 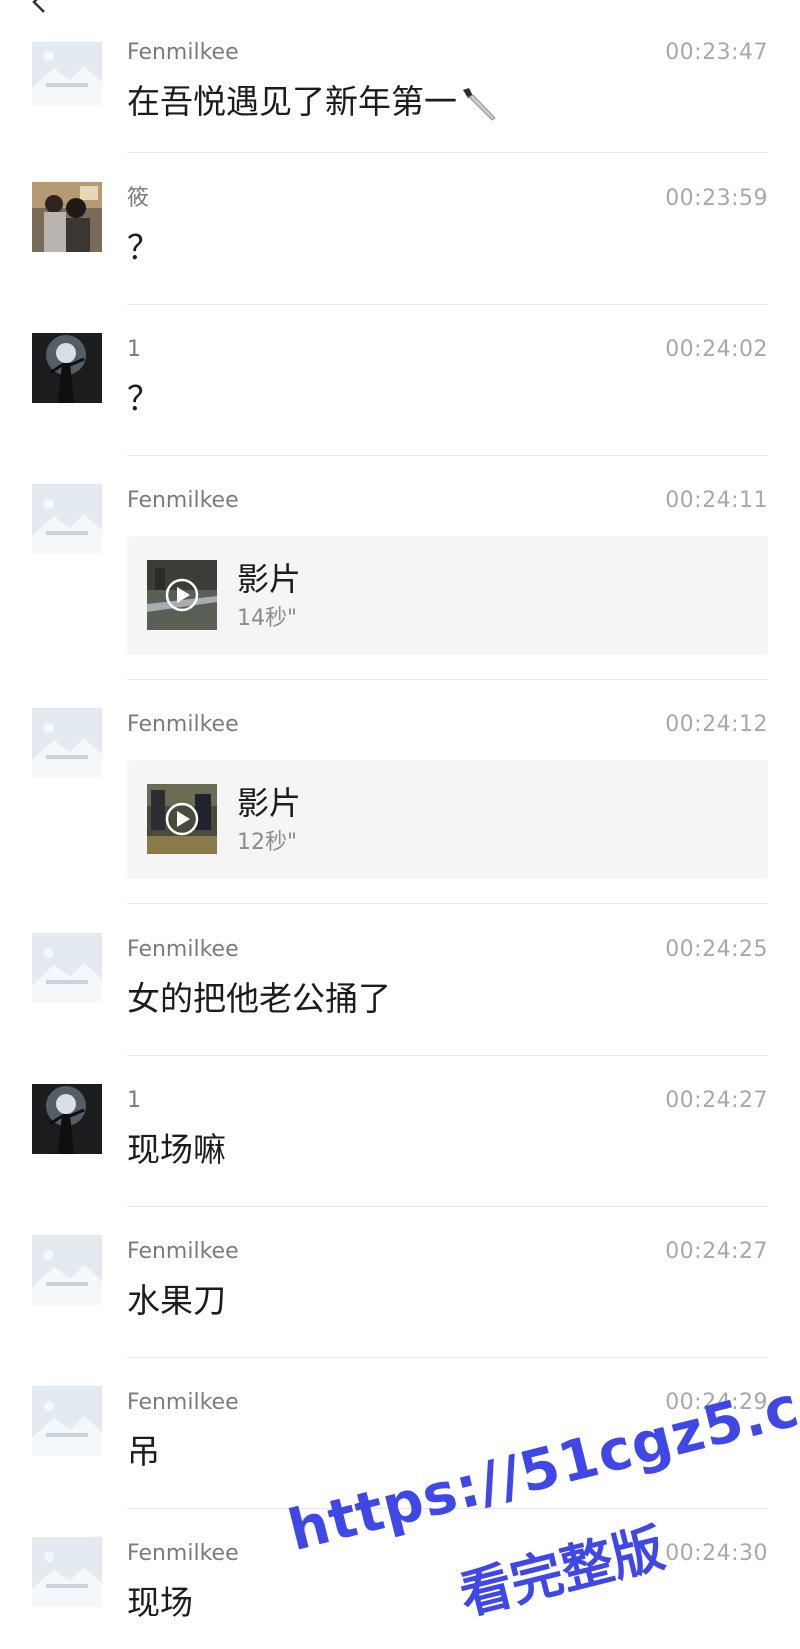 What do you see at coordinates (447, 595) in the screenshot?
I see `video-card: 影片 14秒"` at bounding box center [447, 595].